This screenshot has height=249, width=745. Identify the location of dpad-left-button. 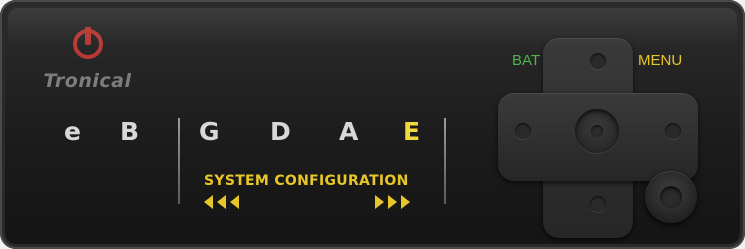
(523, 131).